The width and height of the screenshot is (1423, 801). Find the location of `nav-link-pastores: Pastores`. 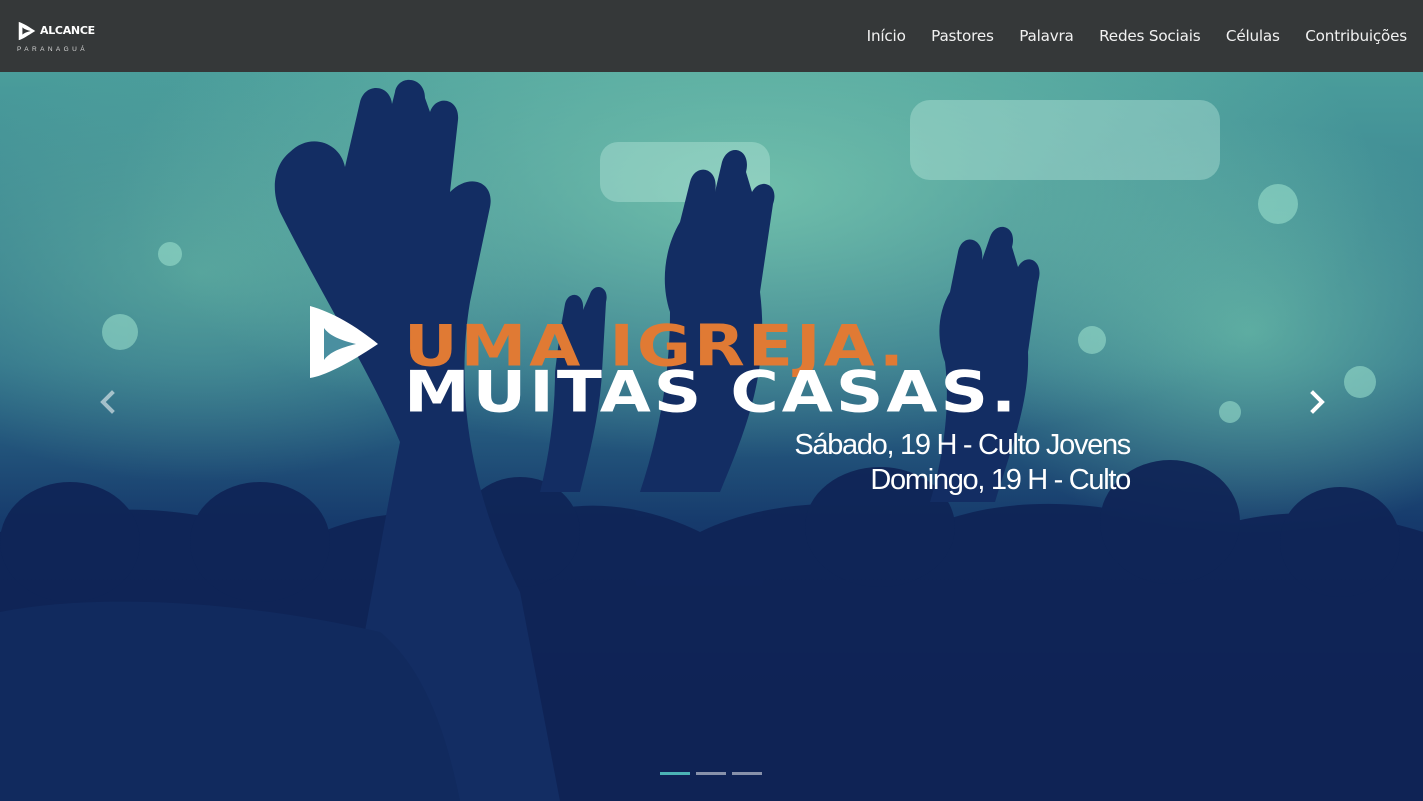

nav-link-pastores: Pastores is located at coordinates (962, 36).